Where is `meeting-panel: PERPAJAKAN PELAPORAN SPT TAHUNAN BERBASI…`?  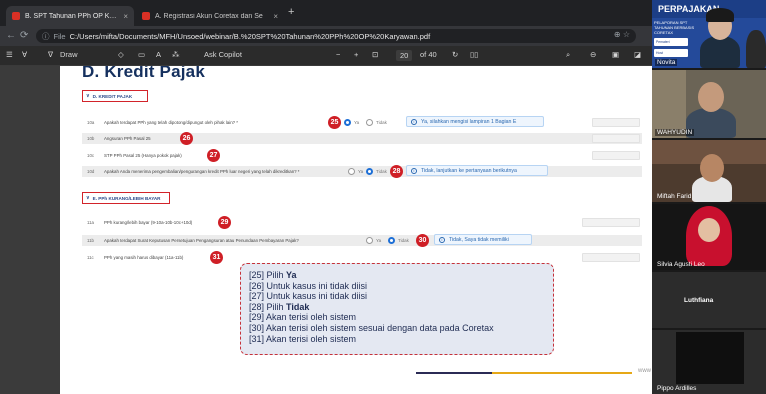
meeting-panel: PERPAJAKAN PELAPORAN SPT TAHUNAN BERBASI… is located at coordinates (709, 197).